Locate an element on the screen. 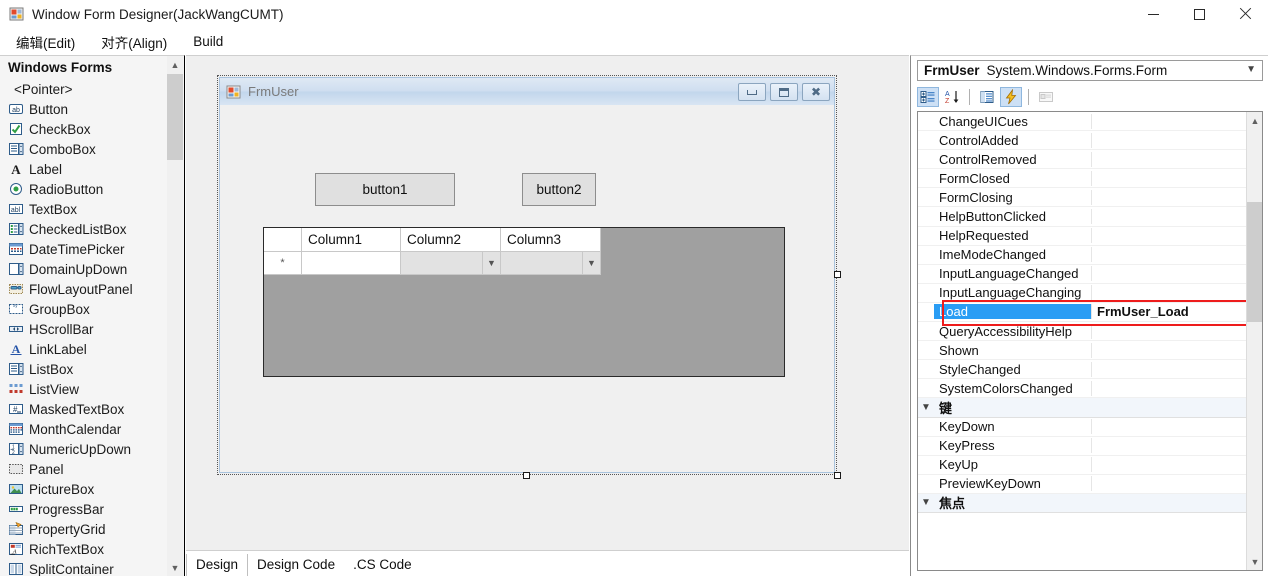  toolbox-item-listview: ListView is located at coordinates (92, 389).